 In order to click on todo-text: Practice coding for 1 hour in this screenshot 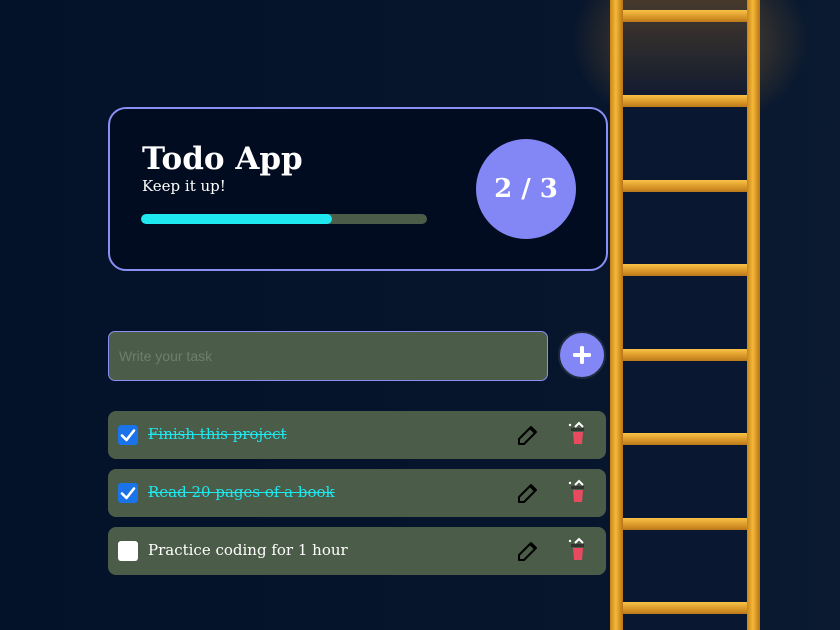, I will do `click(248, 550)`.